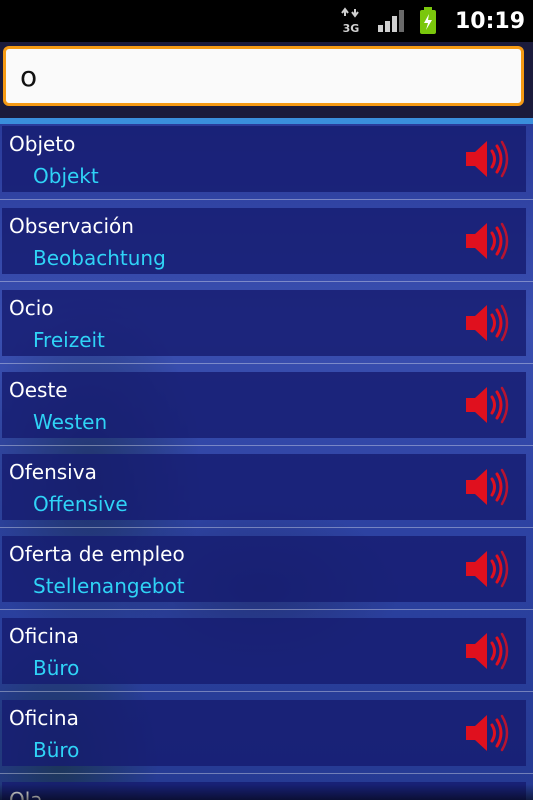 The height and width of the screenshot is (800, 533). What do you see at coordinates (263, 76) in the screenshot?
I see `search-input` at bounding box center [263, 76].